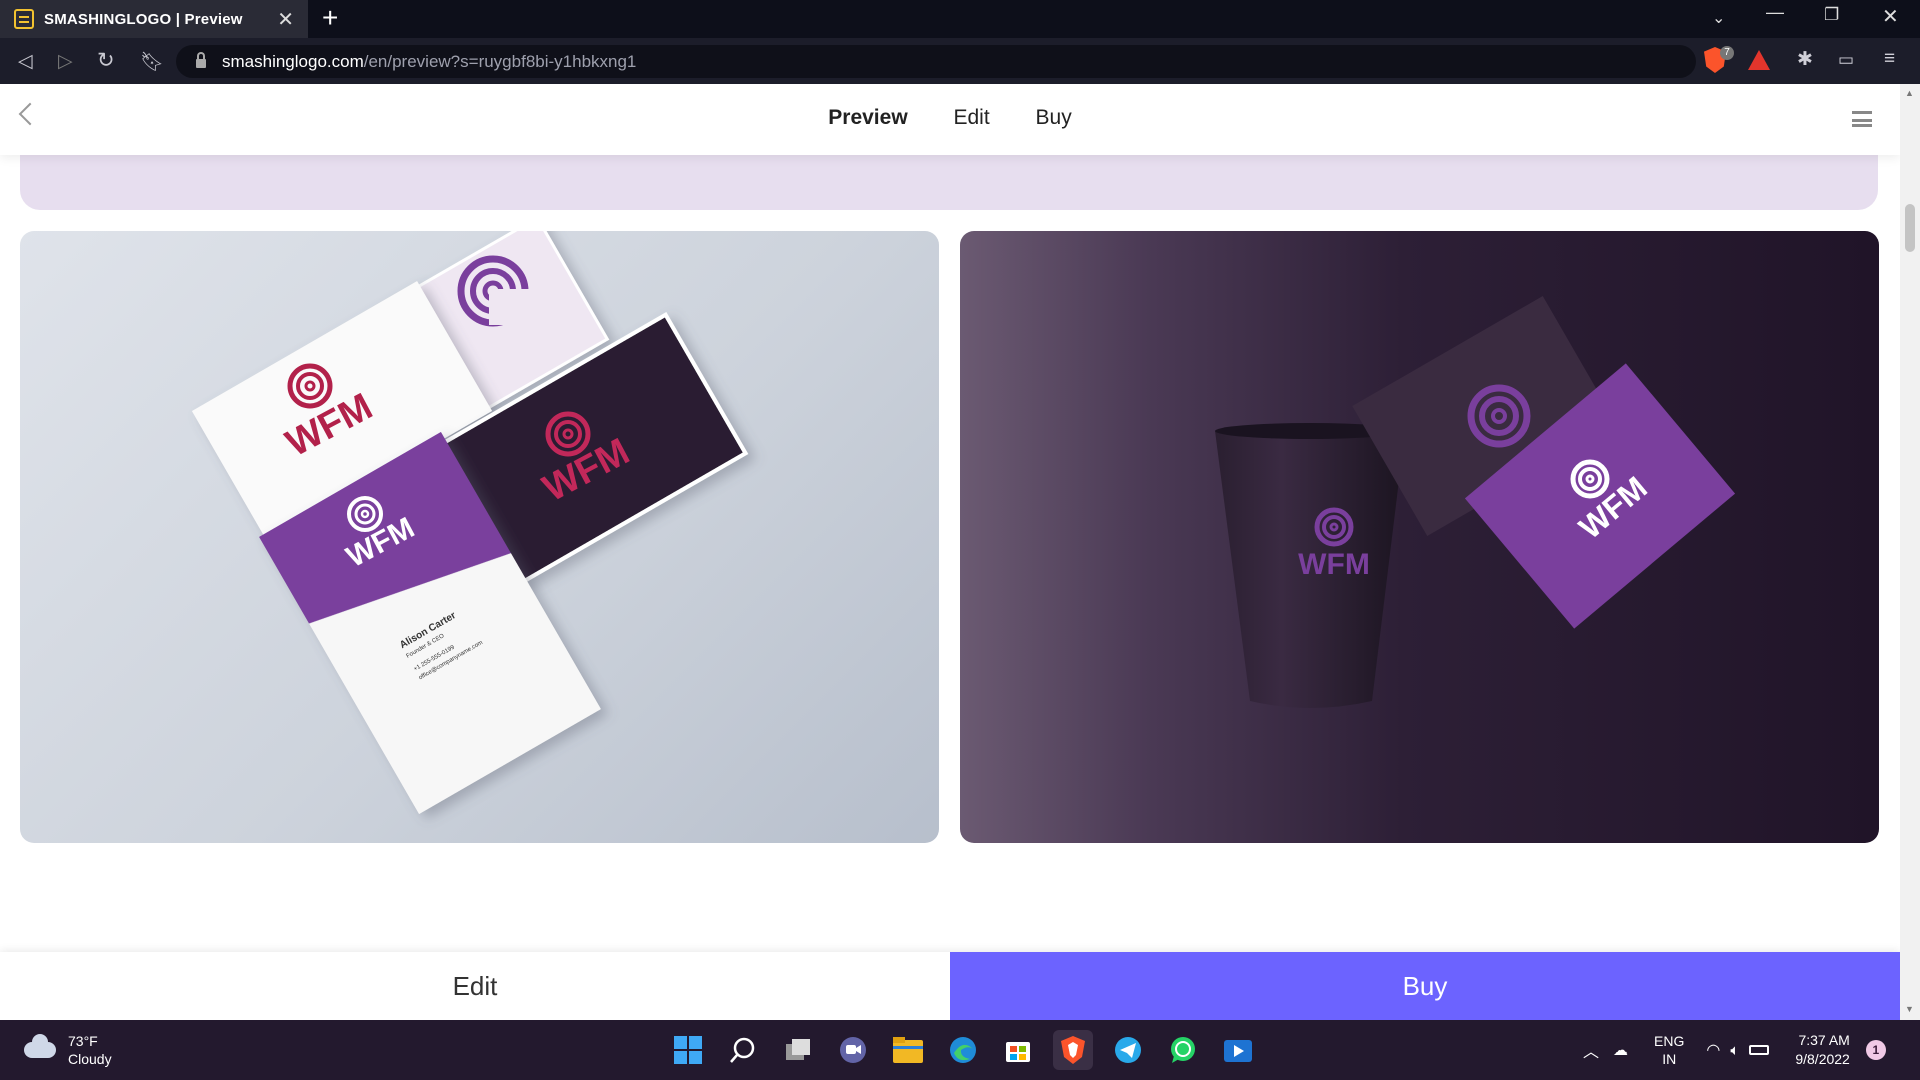 This screenshot has height=1080, width=1920. I want to click on notification-badge: 1, so click(1875, 1050).